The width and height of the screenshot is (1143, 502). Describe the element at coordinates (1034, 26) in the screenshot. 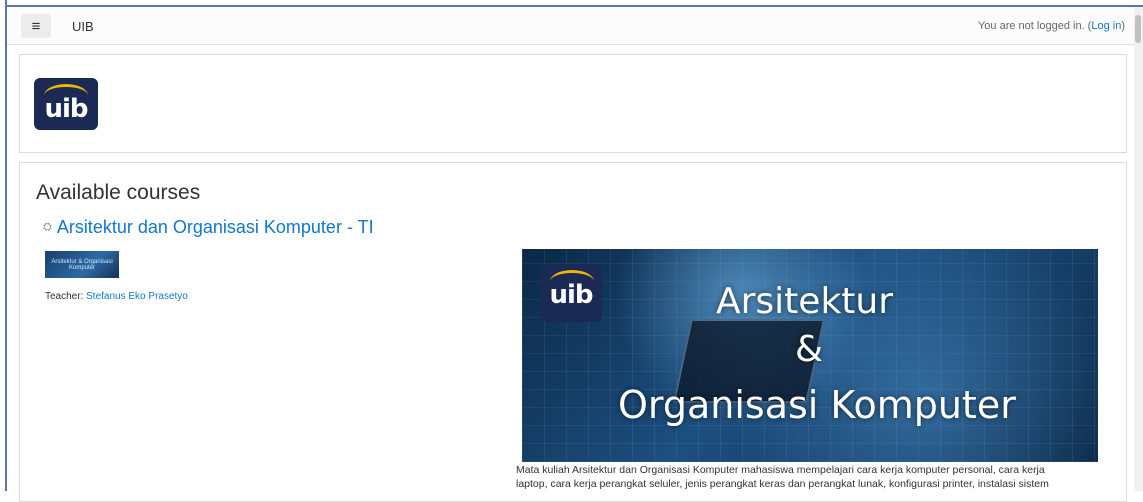

I see `login-status-text: You are not logged in. (` at that location.